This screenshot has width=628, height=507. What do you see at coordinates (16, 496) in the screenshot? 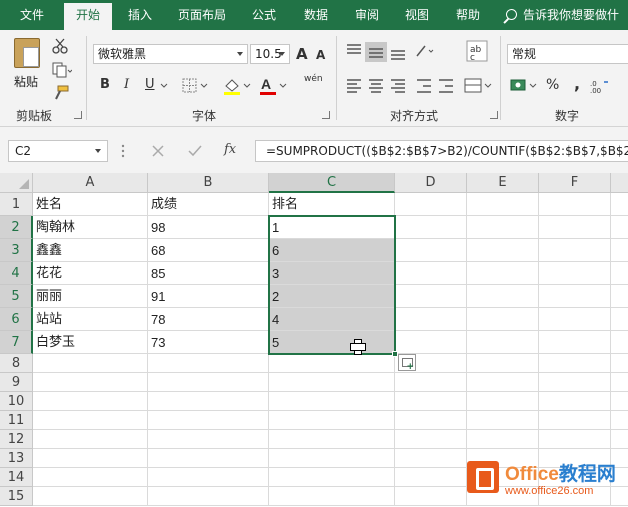
I see `row-header-15: 15` at bounding box center [16, 496].